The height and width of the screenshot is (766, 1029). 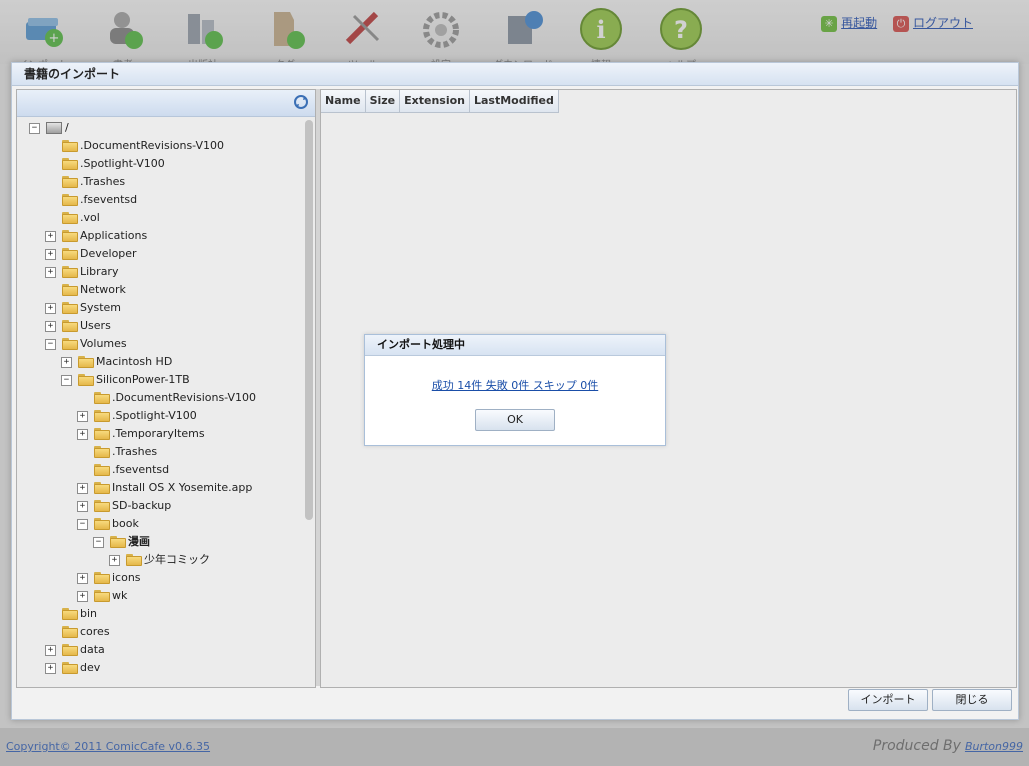 I want to click on tree-node: + System, so click(x=83, y=308).